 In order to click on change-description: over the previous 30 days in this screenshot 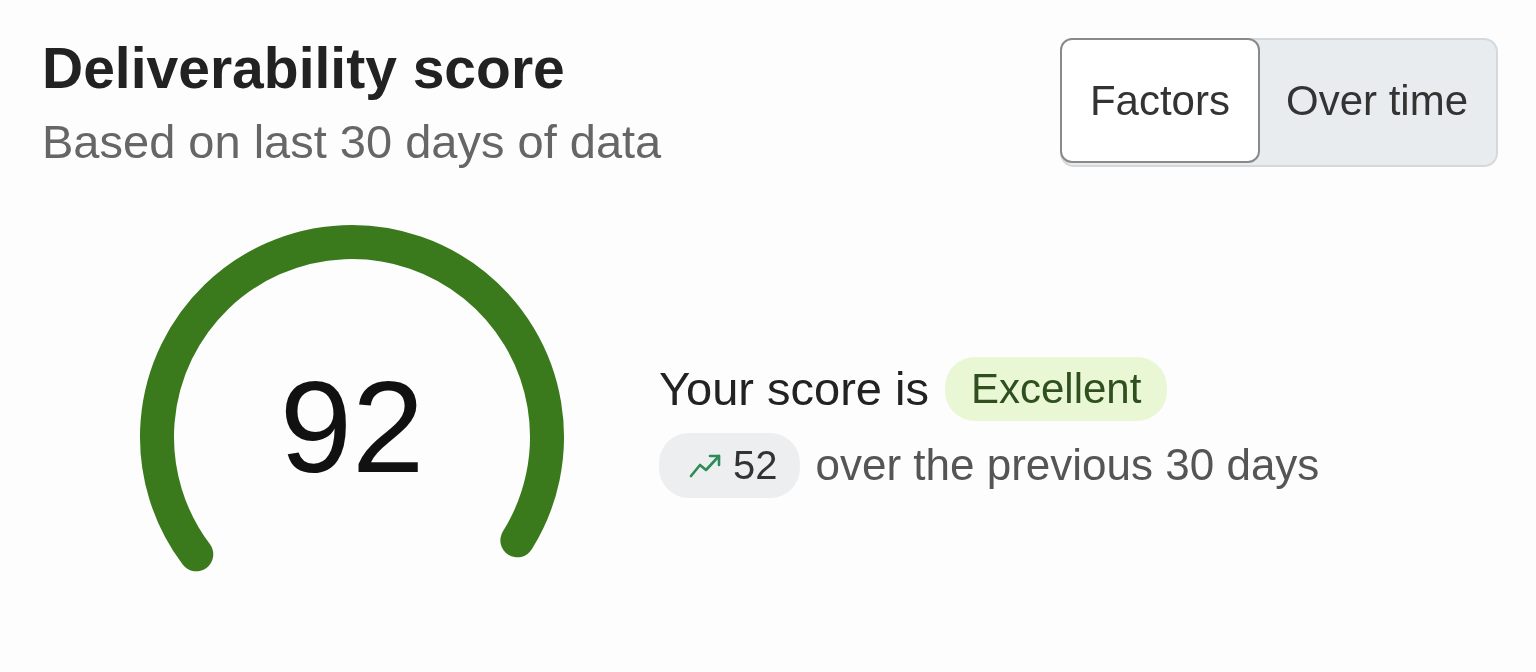, I will do `click(1067, 465)`.